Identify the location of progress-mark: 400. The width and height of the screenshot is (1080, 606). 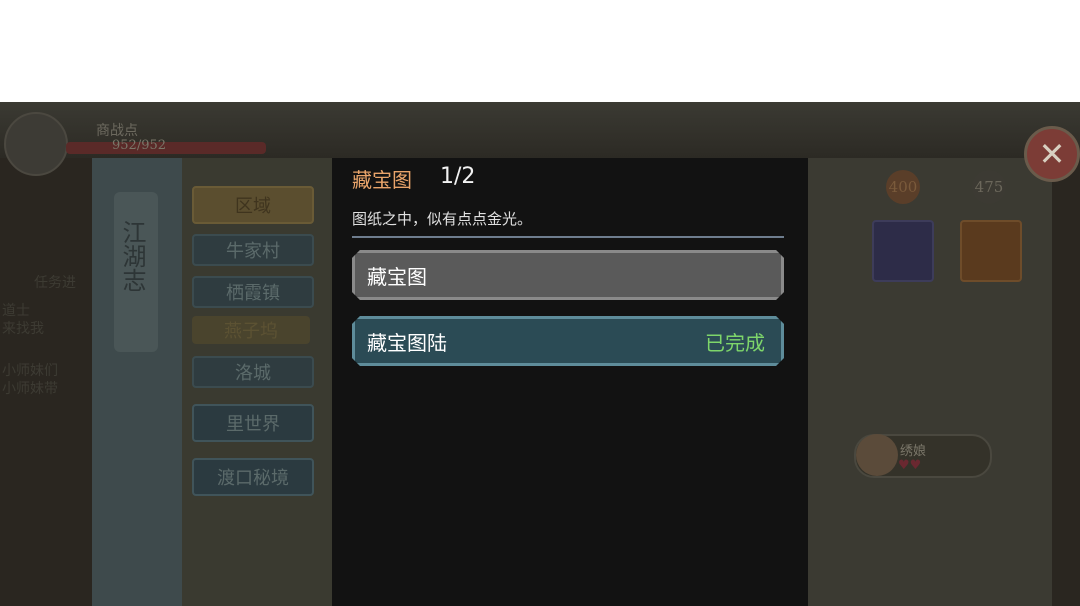
(903, 187).